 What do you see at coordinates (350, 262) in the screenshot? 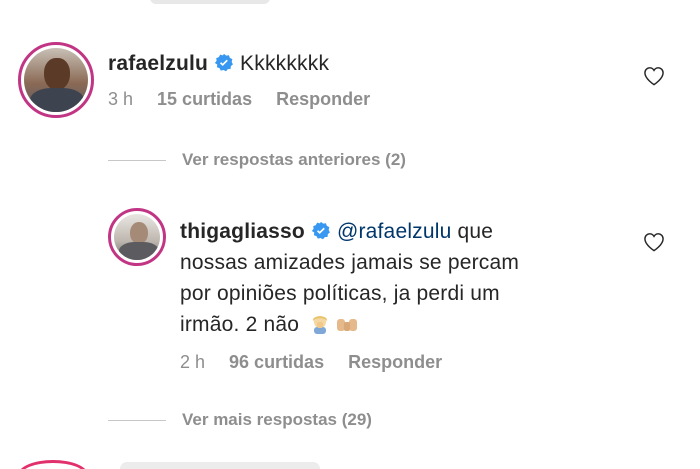
I see `comment-text-line: nossas amizades jamais se percam` at bounding box center [350, 262].